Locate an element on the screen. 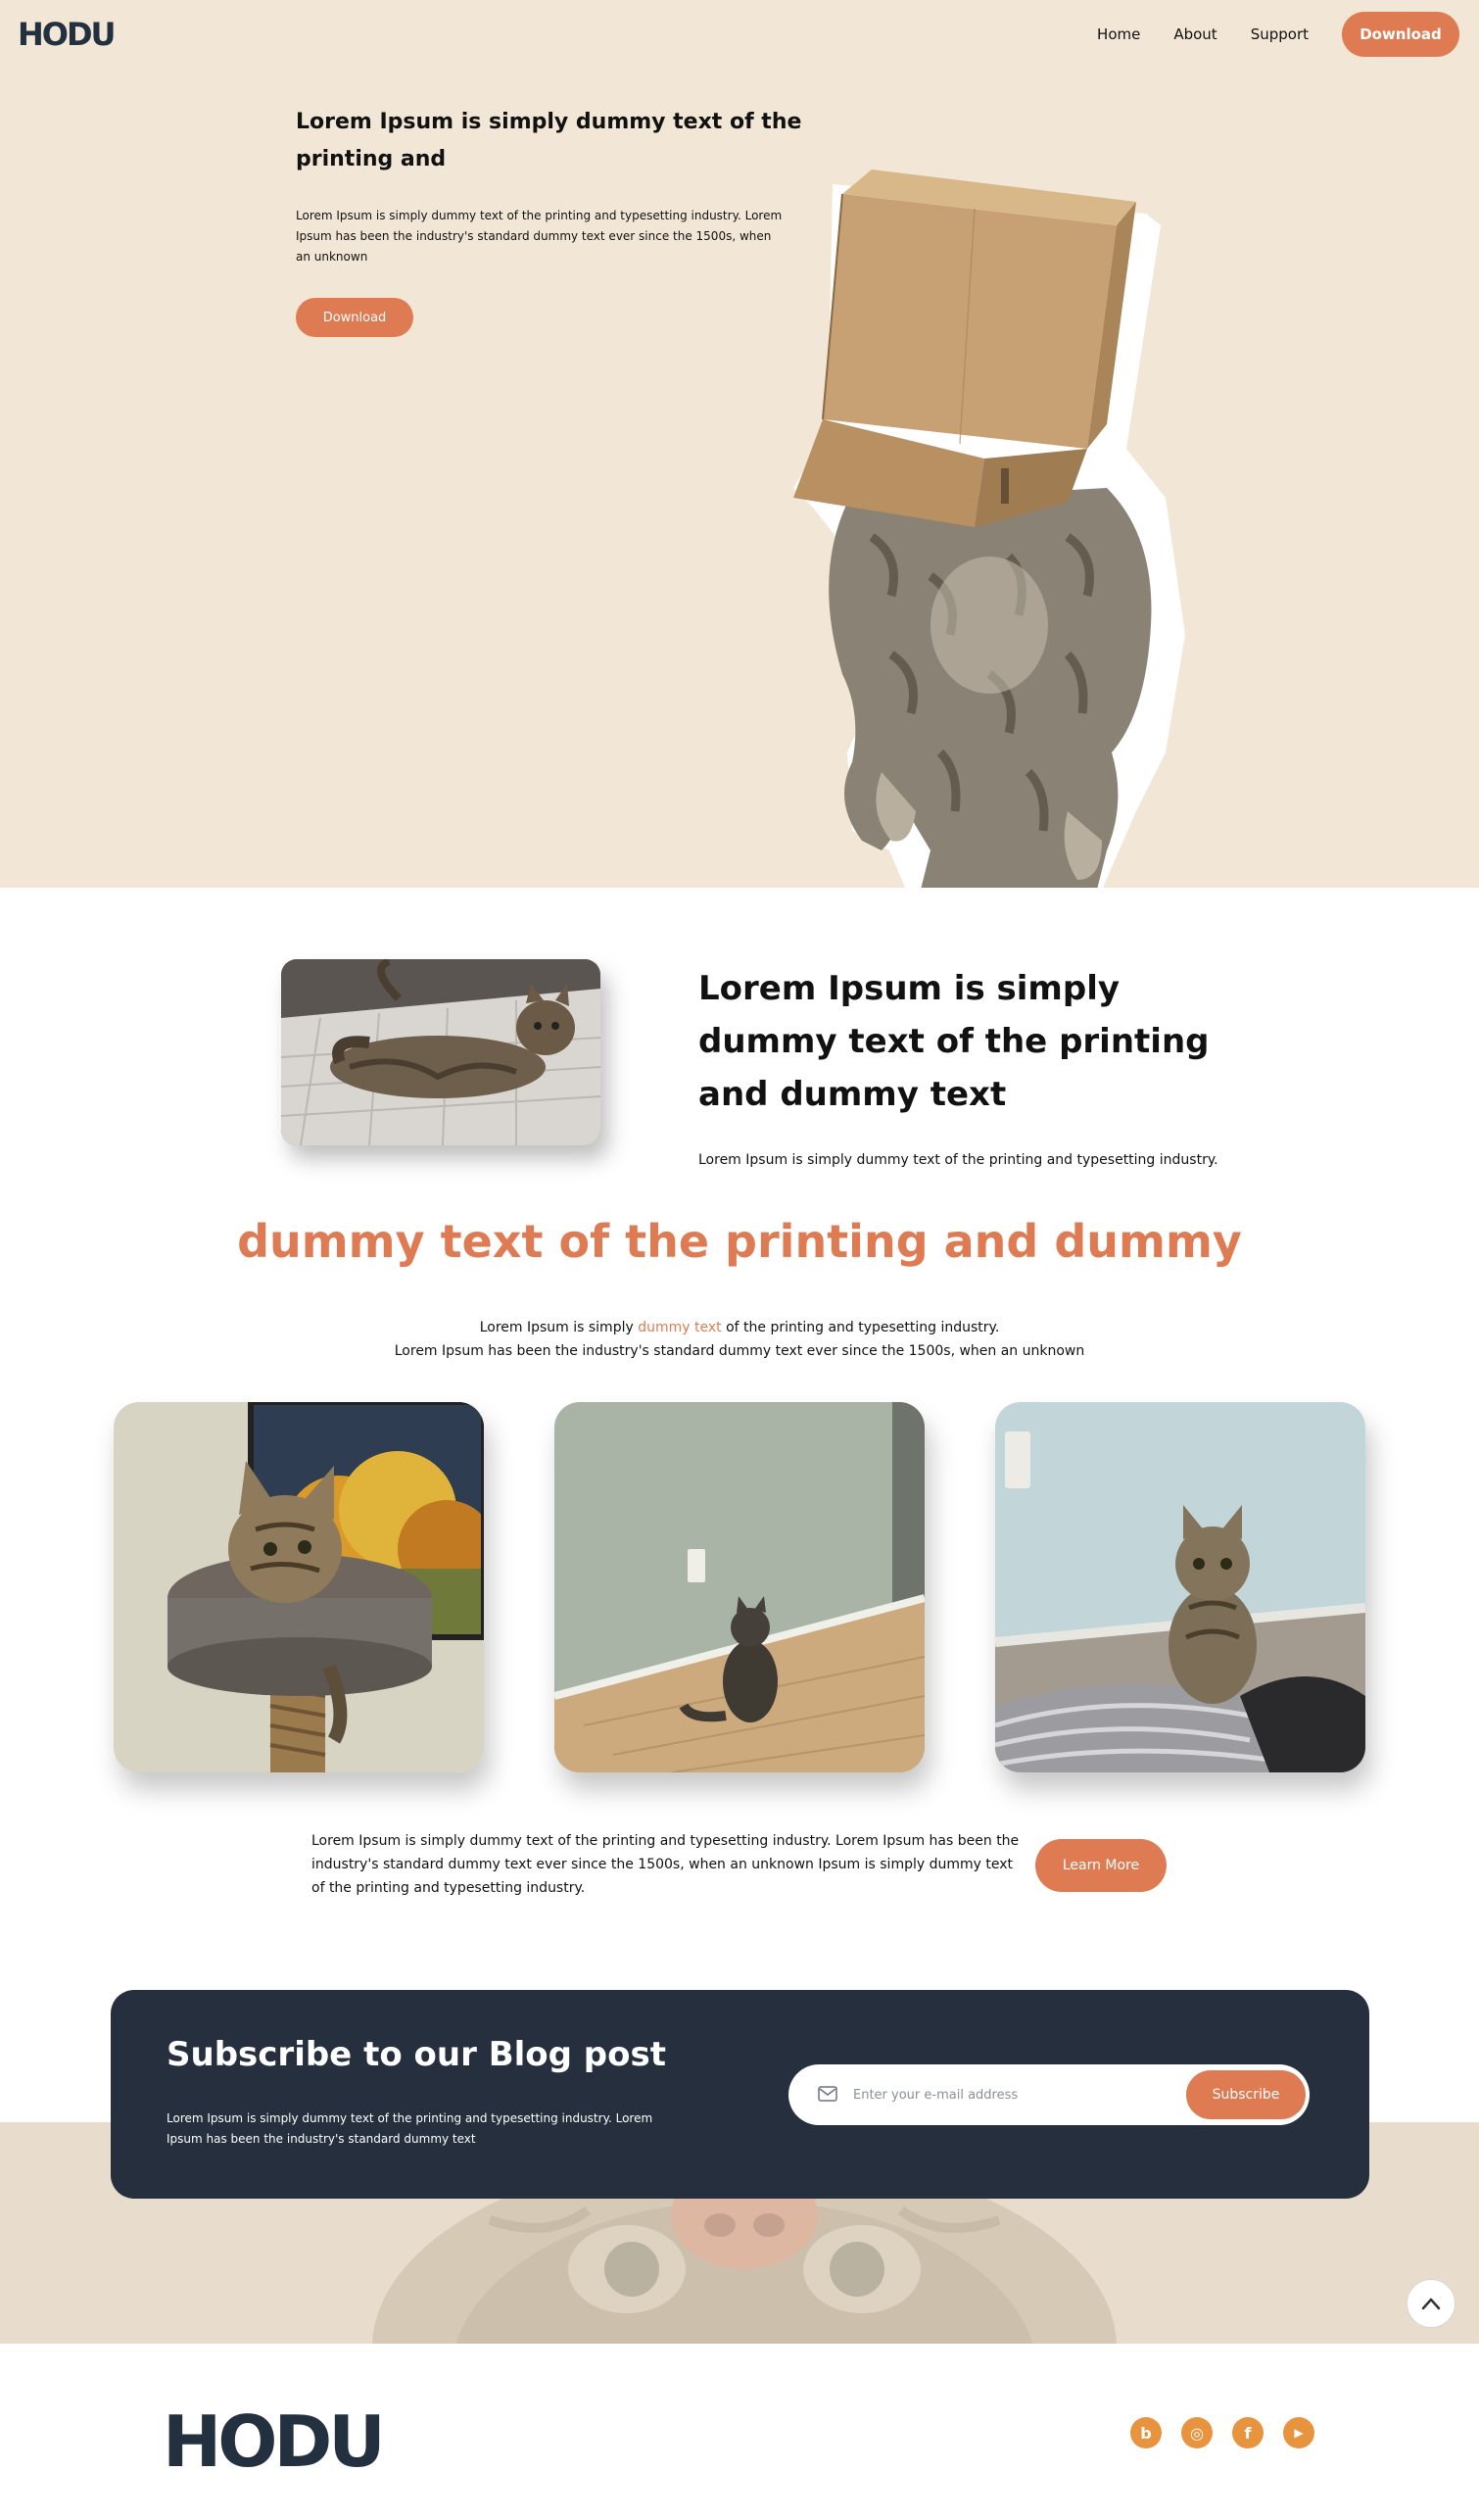 The width and height of the screenshot is (1479, 2520). main-nav: Home About Support Download is located at coordinates (1278, 34).